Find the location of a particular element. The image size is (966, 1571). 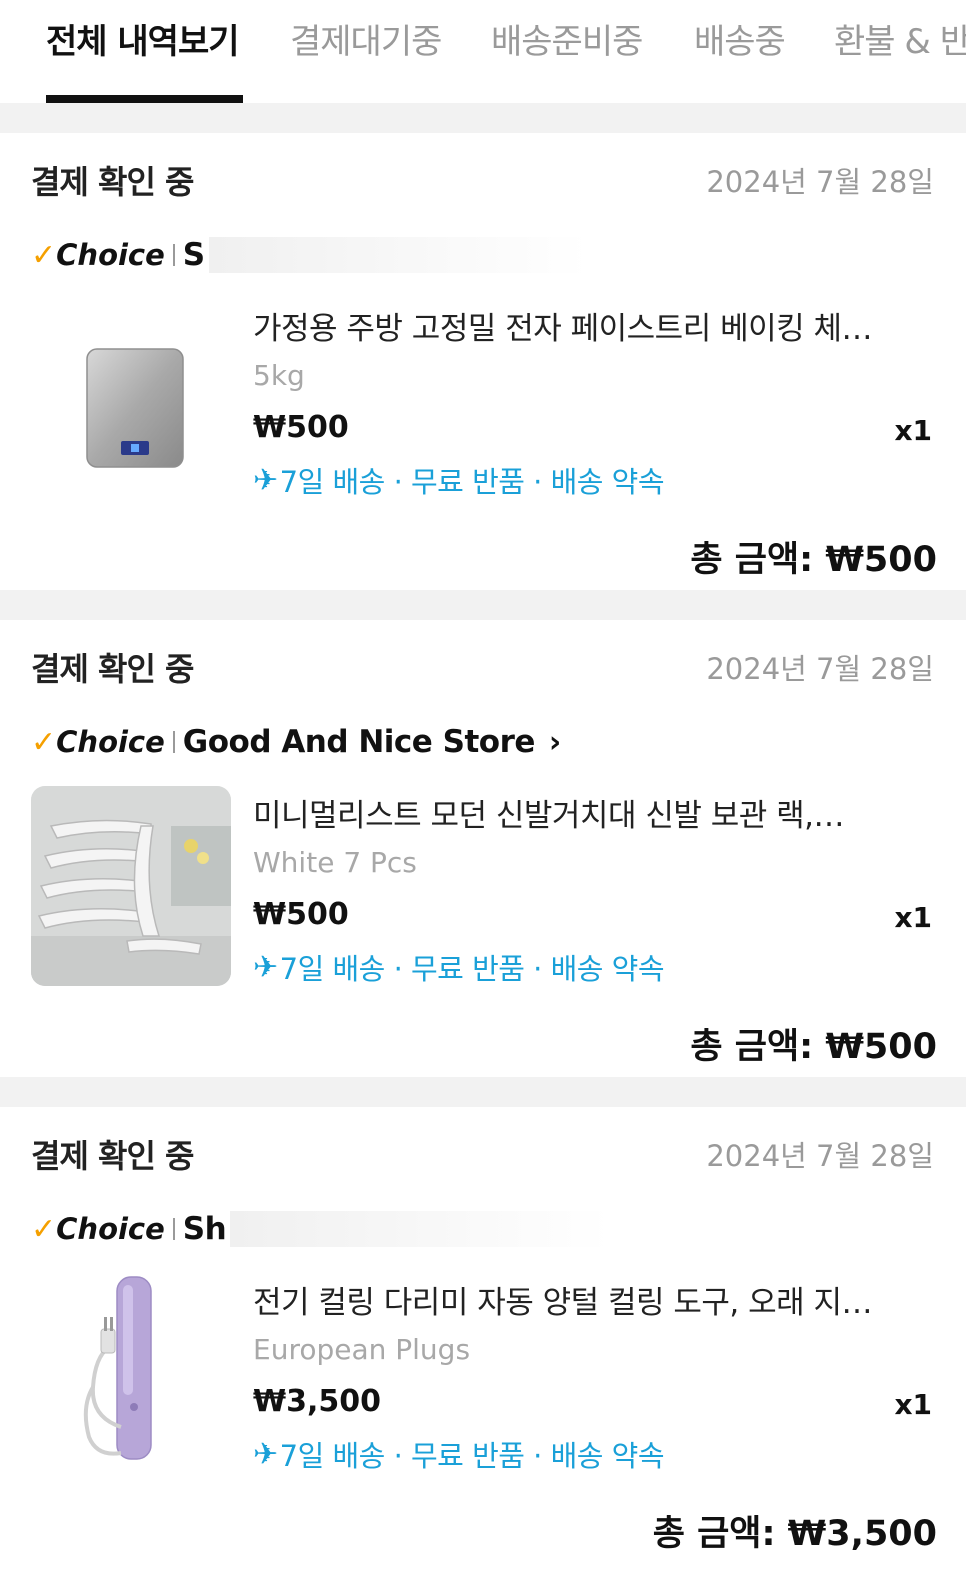

kitchen-scale-image is located at coordinates (131, 409).